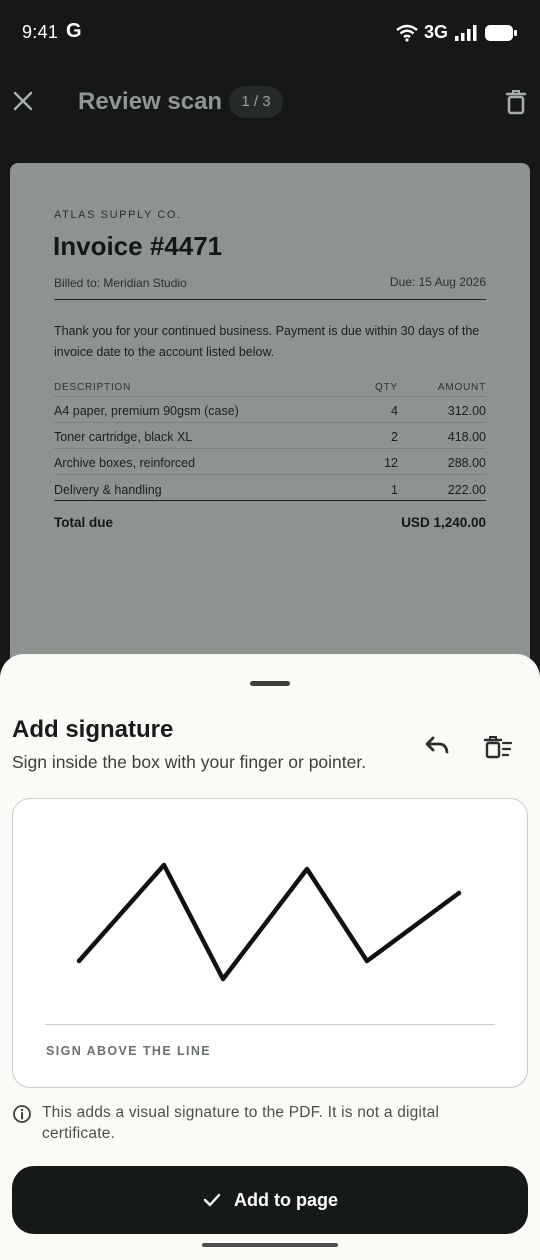 This screenshot has height=1260, width=540. I want to click on battery-icon, so click(501, 32).